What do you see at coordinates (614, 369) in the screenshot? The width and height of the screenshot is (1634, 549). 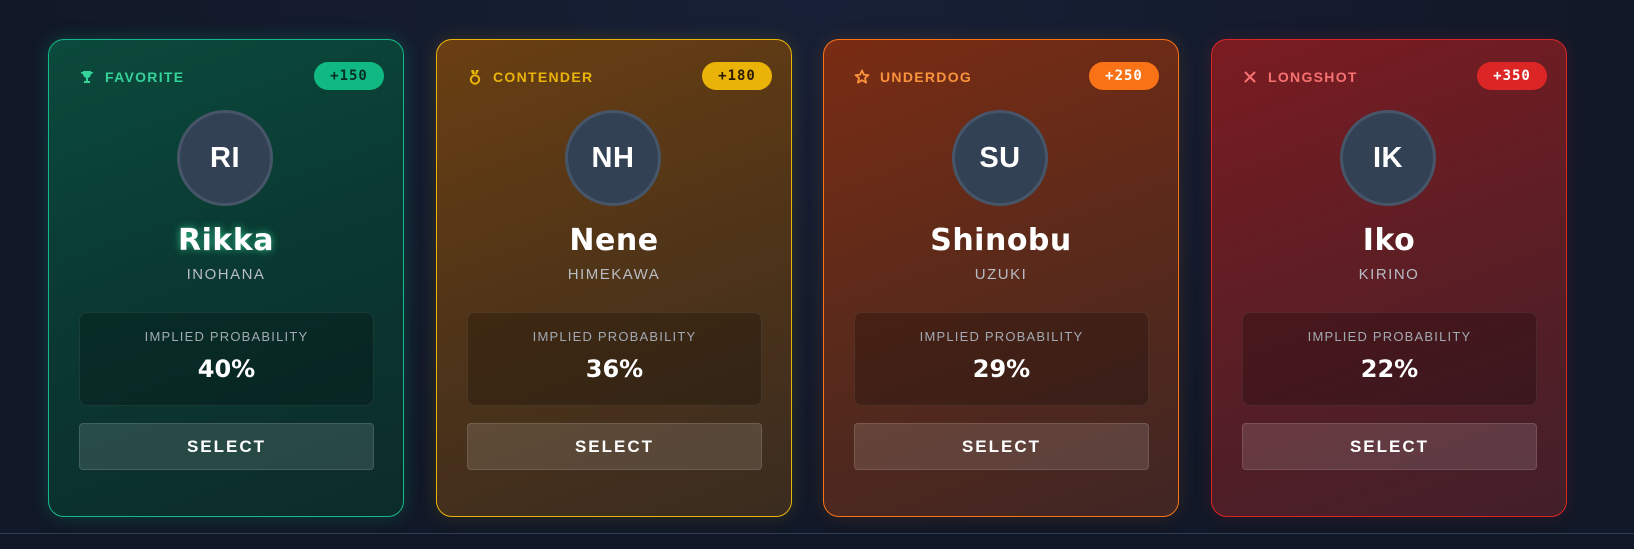 I see `probability-value: 36%` at bounding box center [614, 369].